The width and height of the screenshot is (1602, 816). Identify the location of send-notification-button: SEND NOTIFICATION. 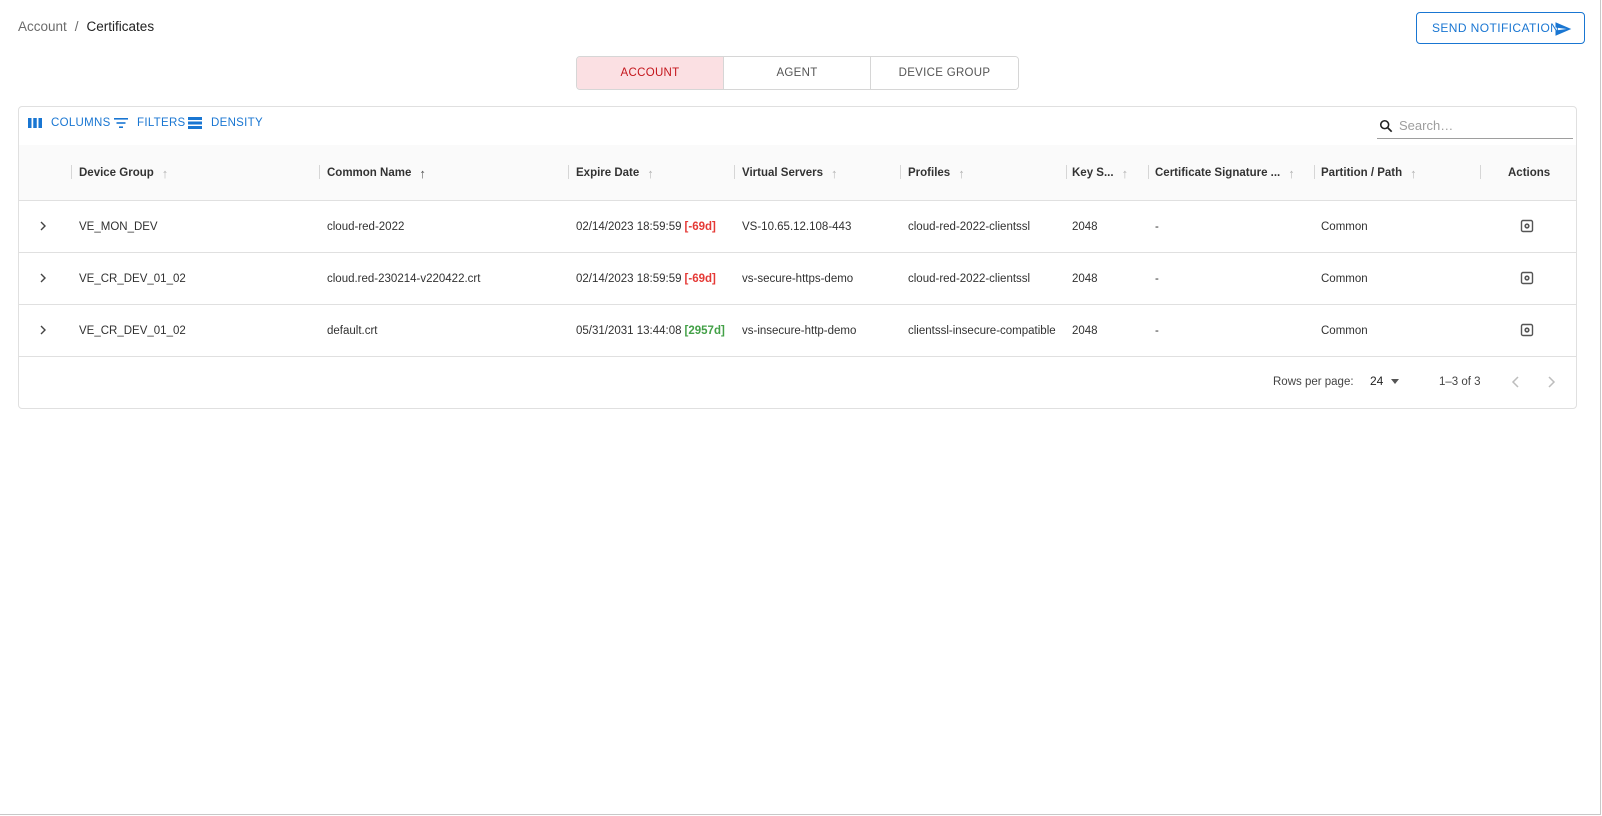
(1500, 28).